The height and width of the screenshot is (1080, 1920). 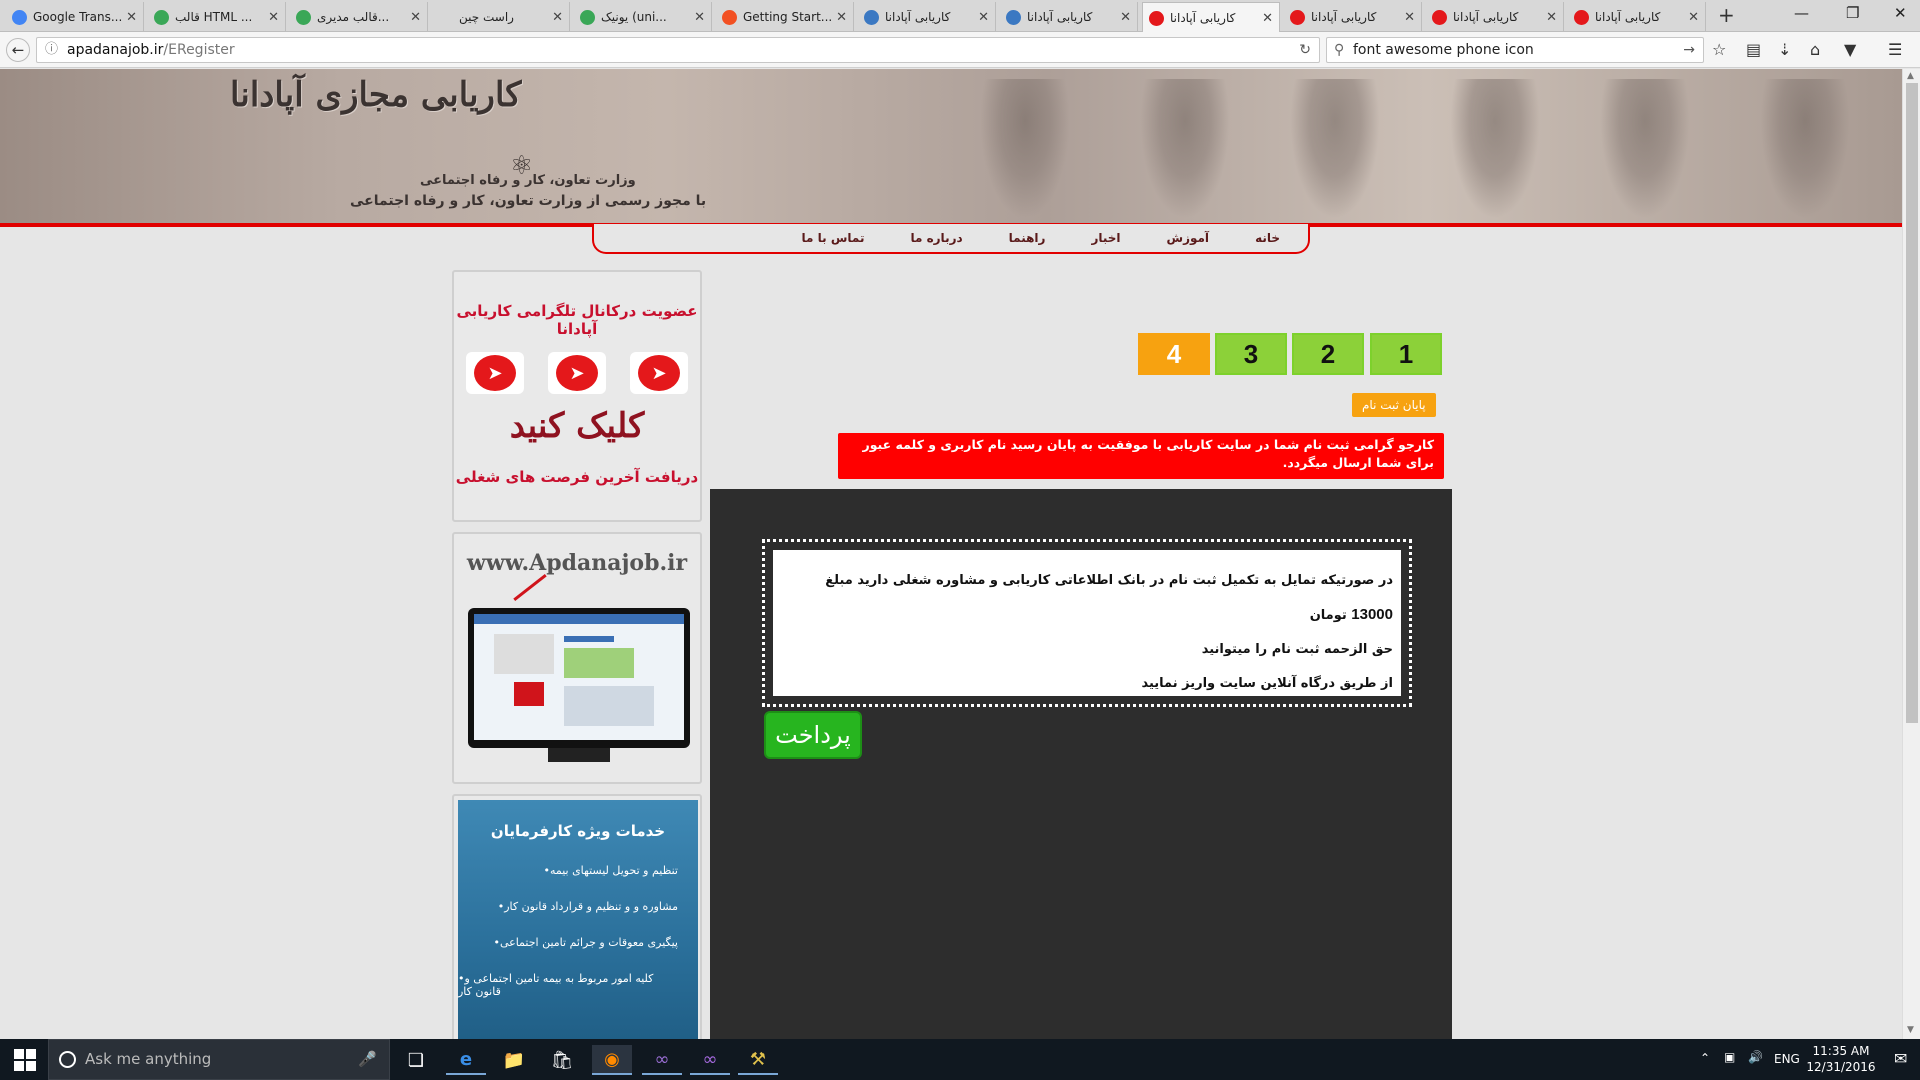 I want to click on notification-icon: ✉, so click(x=1900, y=1058).